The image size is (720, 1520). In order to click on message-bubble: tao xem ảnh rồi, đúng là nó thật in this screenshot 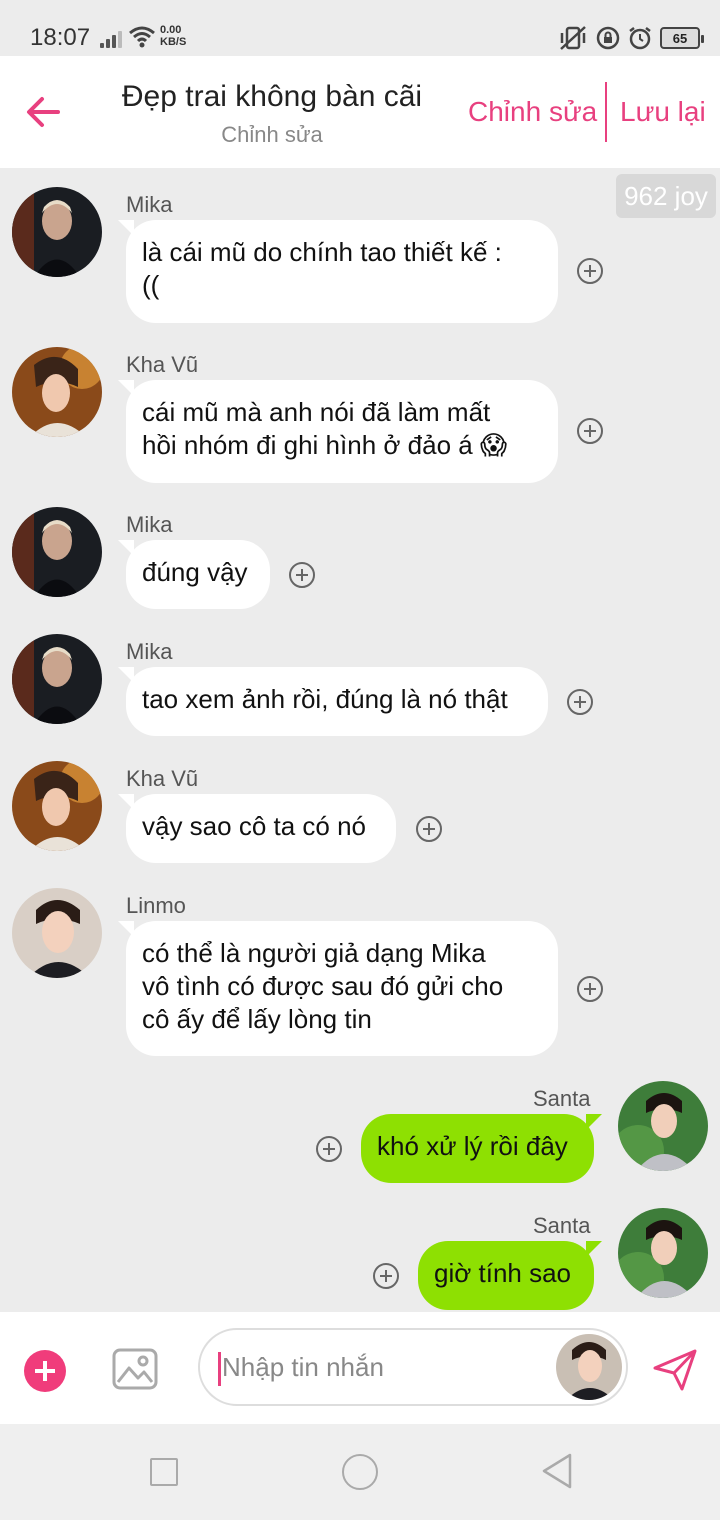, I will do `click(333, 701)`.